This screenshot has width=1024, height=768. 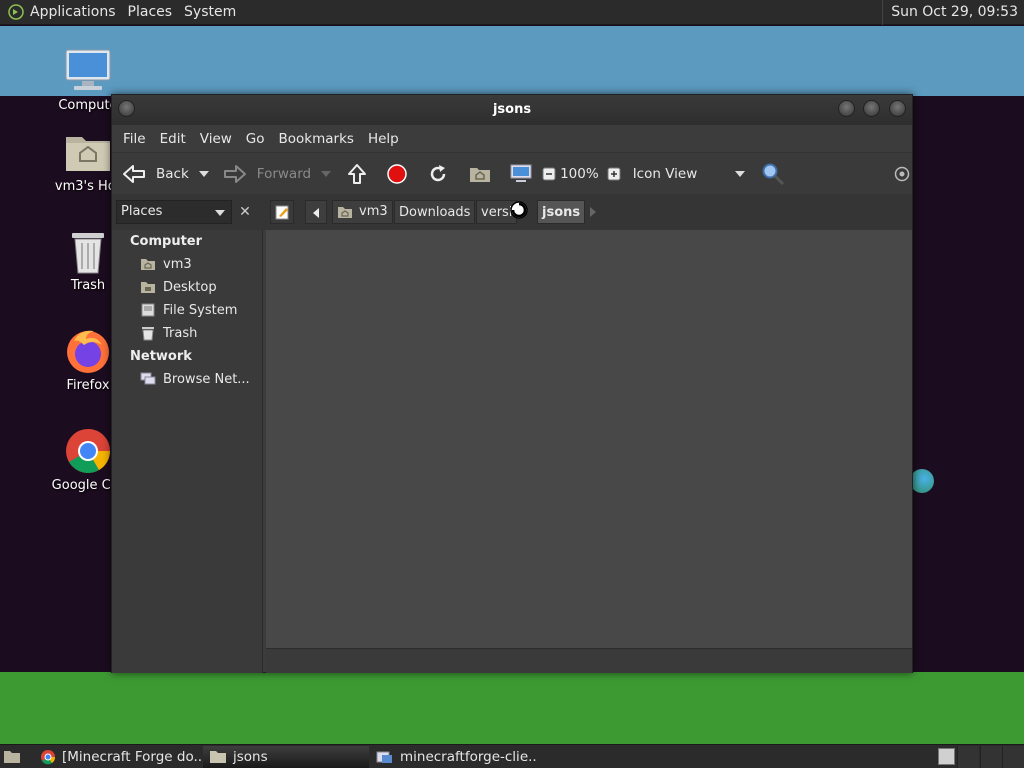 What do you see at coordinates (148, 310) in the screenshot?
I see `drive-icon` at bounding box center [148, 310].